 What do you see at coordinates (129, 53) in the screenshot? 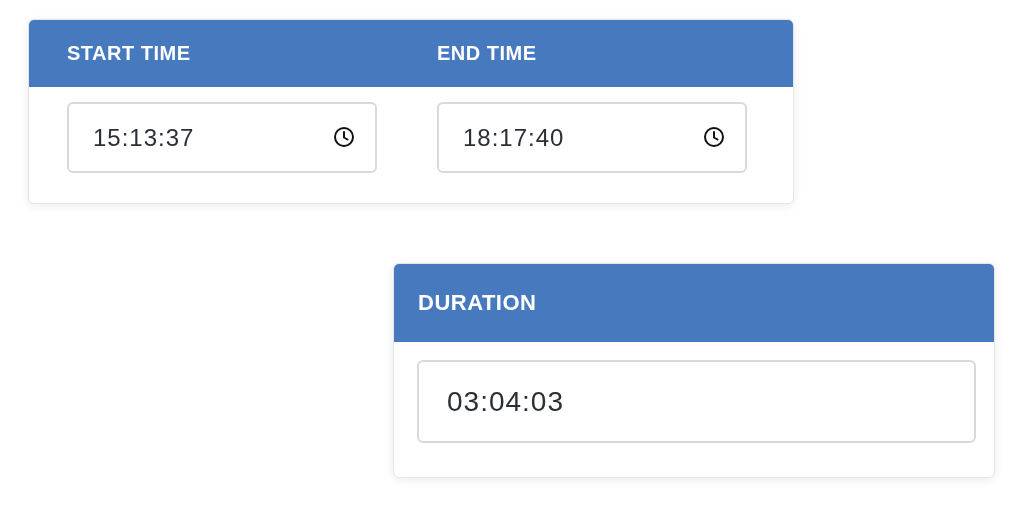
I see `column-label: START TIME` at bounding box center [129, 53].